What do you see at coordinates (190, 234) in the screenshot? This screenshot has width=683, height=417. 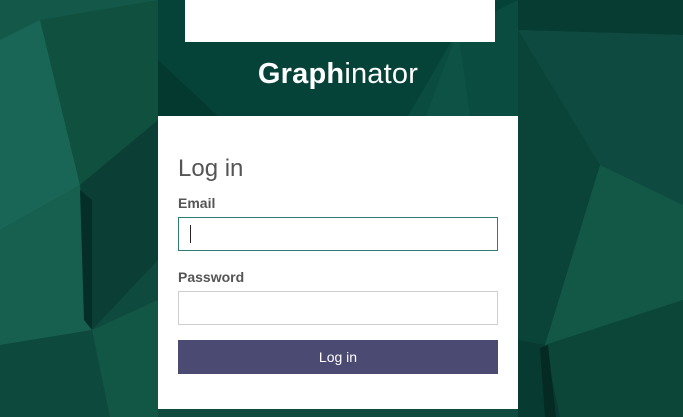 I see `text-caret` at bounding box center [190, 234].